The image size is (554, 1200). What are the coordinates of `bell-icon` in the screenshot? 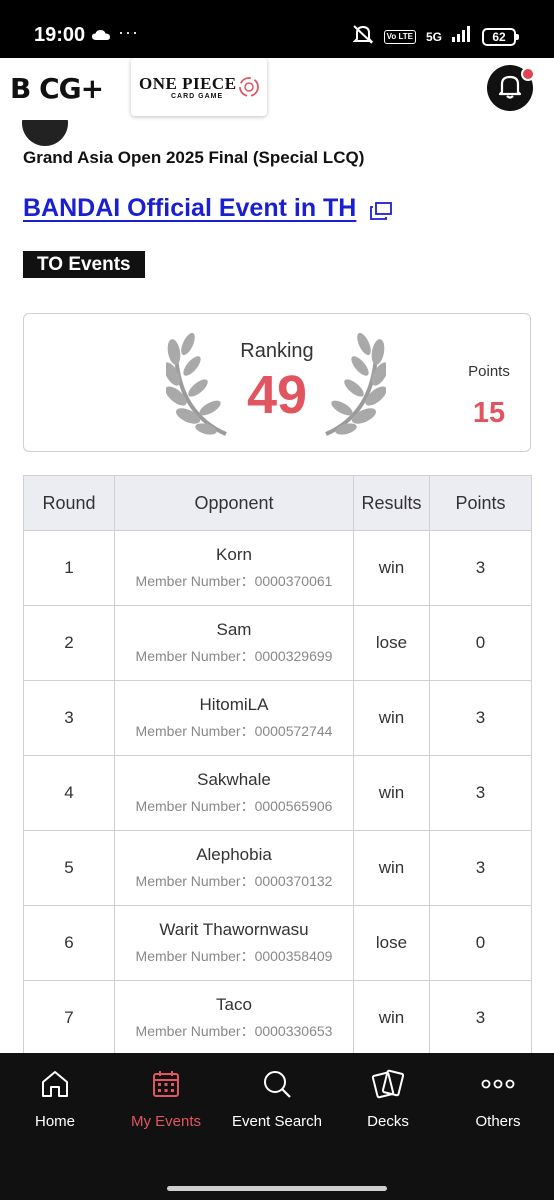 It's located at (510, 88).